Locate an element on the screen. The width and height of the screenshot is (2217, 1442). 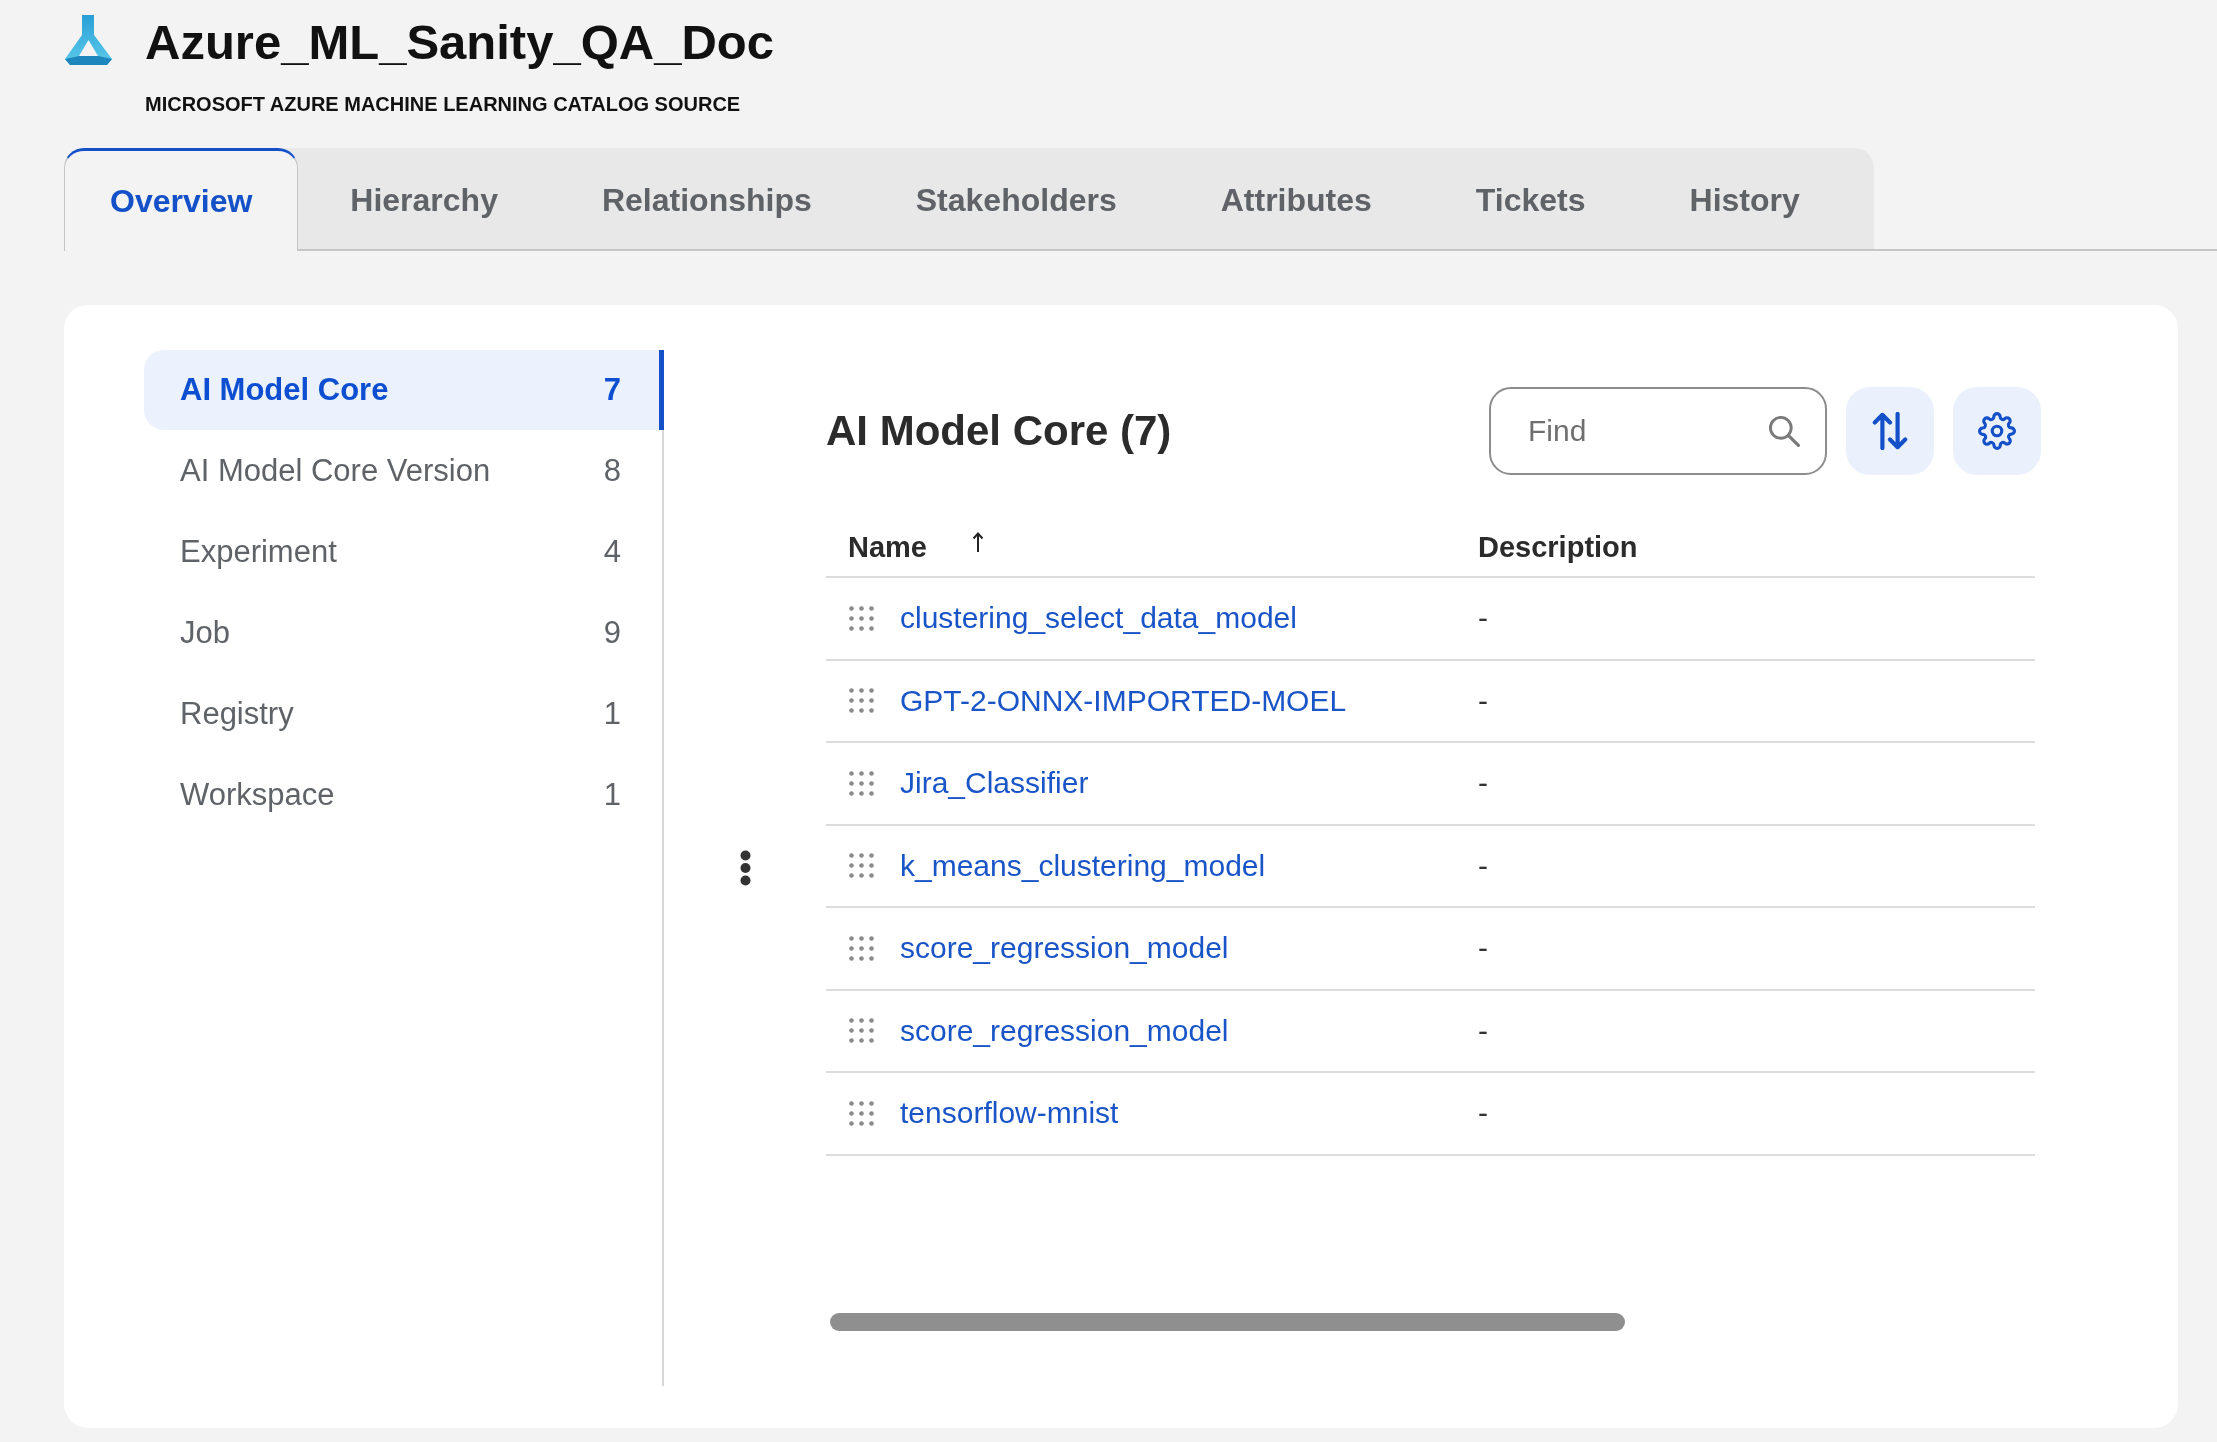
sort-button is located at coordinates (1890, 431).